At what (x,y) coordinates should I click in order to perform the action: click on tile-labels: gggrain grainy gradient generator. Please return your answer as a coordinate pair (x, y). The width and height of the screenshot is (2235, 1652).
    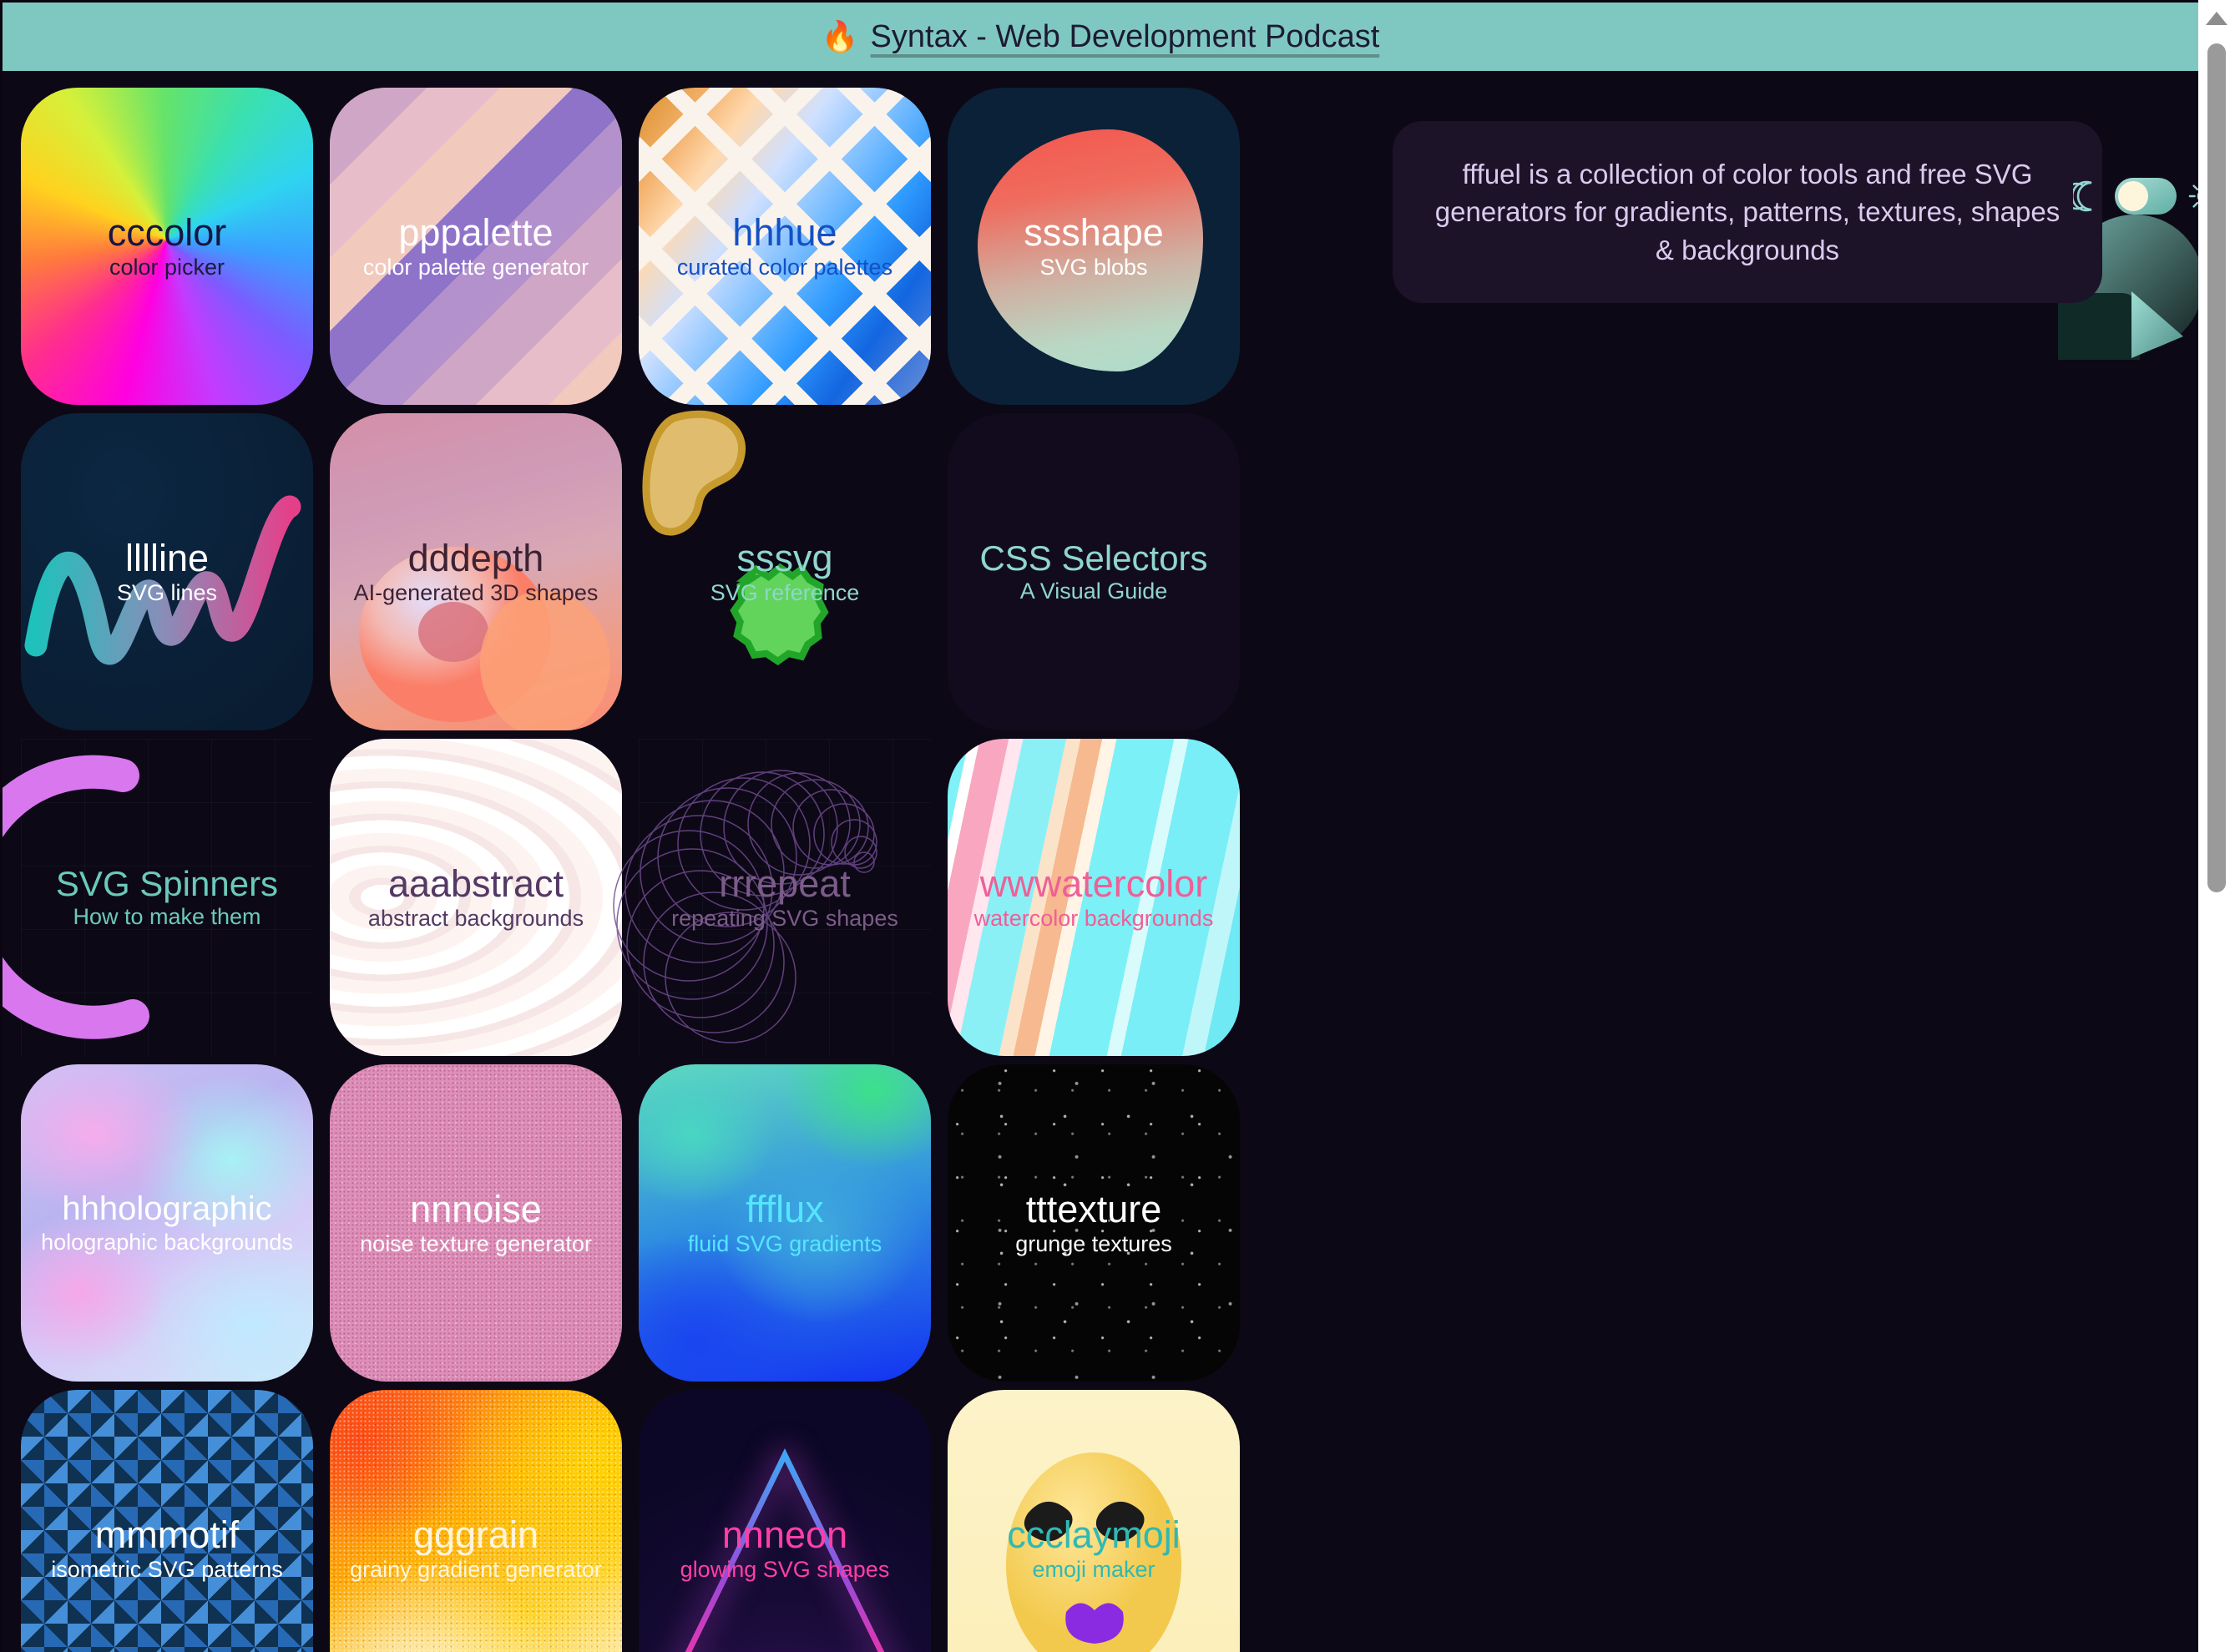
    Looking at the image, I should click on (476, 1548).